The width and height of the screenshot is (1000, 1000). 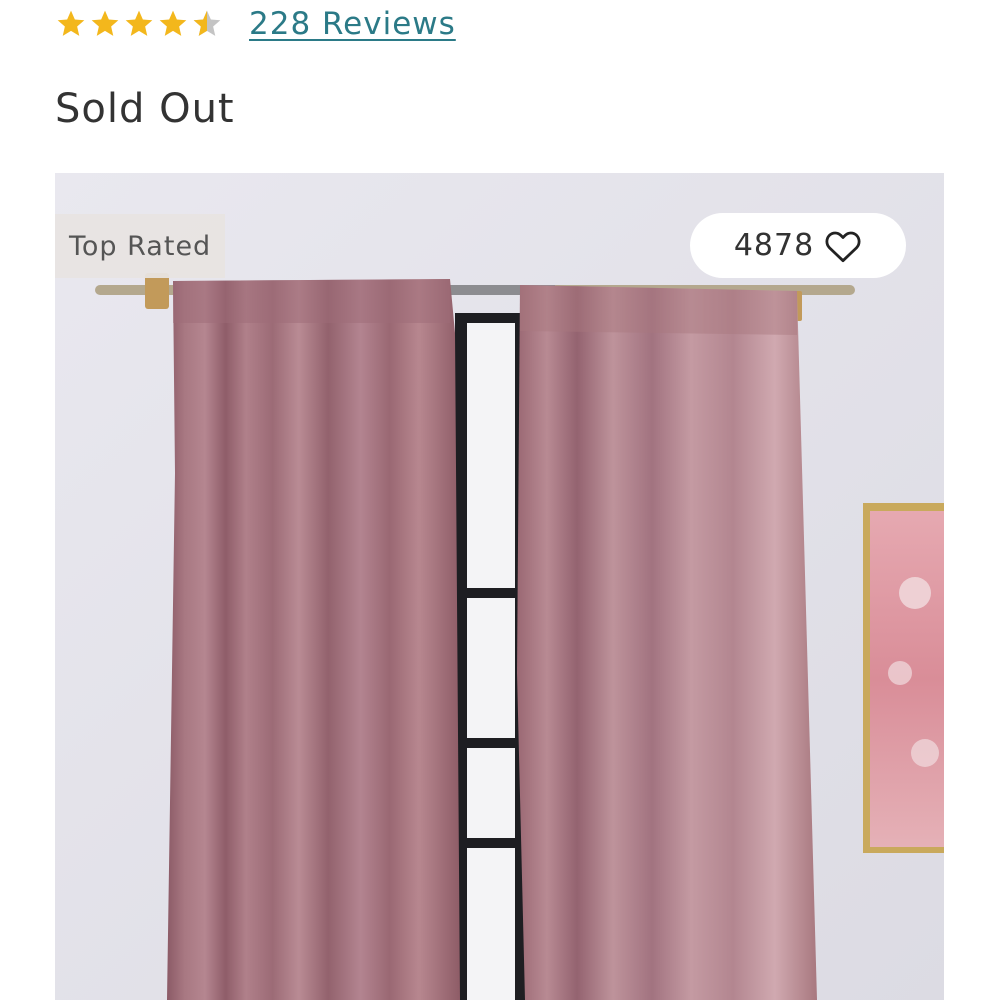 What do you see at coordinates (774, 245) in the screenshot?
I see `favorites-count: 4878` at bounding box center [774, 245].